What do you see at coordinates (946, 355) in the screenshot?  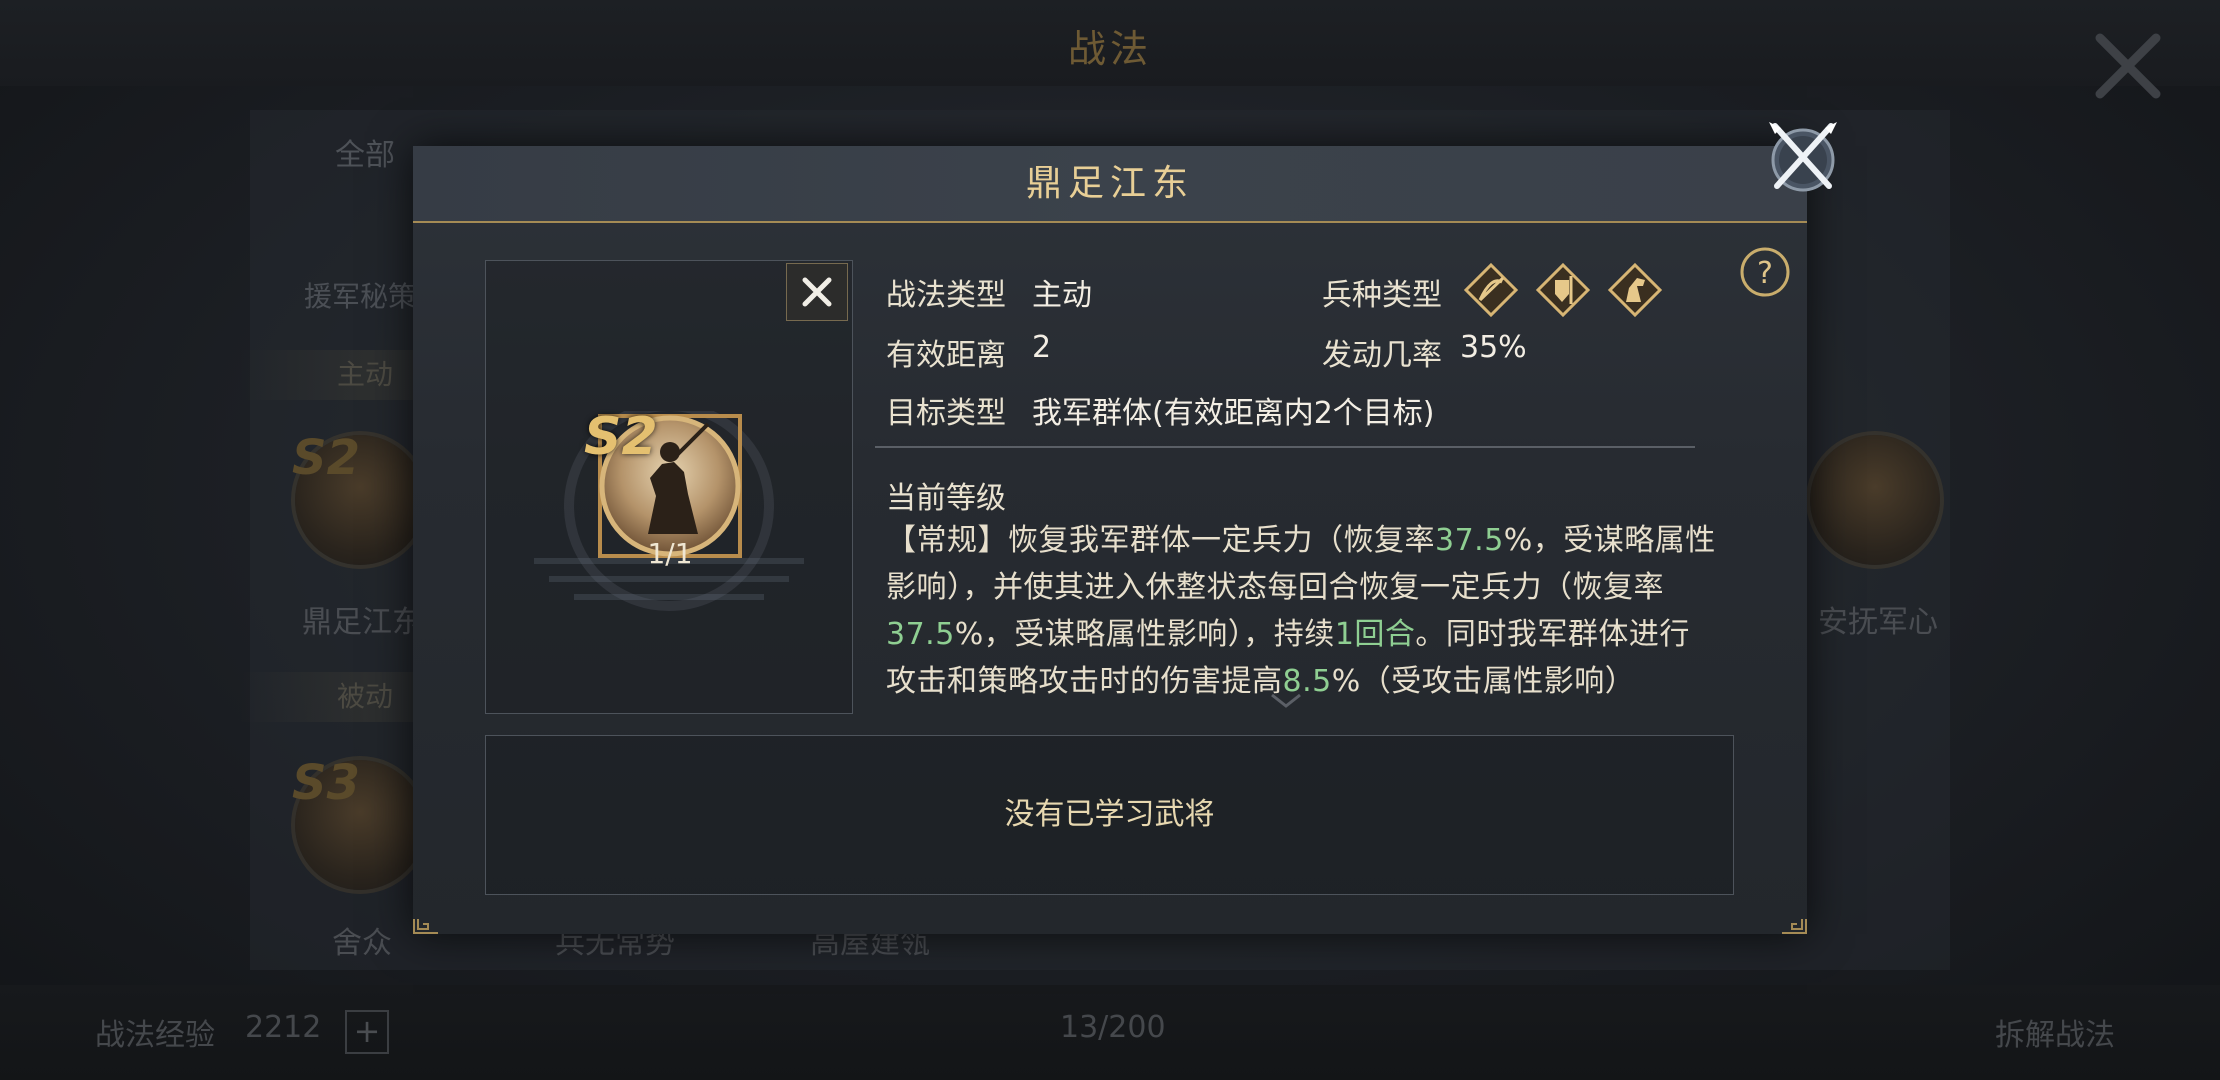 I see `range-label: 有效距离` at bounding box center [946, 355].